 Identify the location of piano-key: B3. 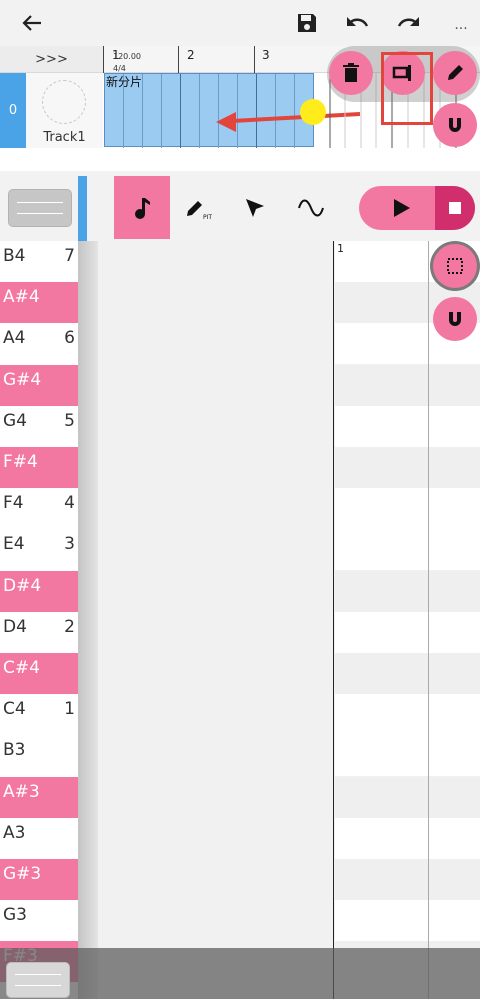
(39, 756).